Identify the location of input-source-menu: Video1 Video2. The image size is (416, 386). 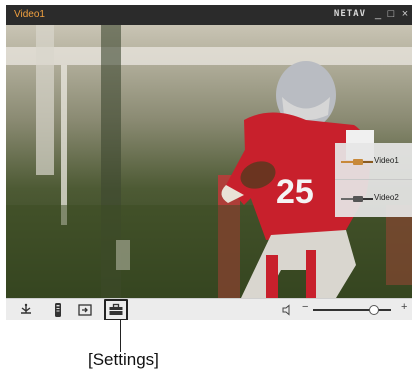
(373, 180).